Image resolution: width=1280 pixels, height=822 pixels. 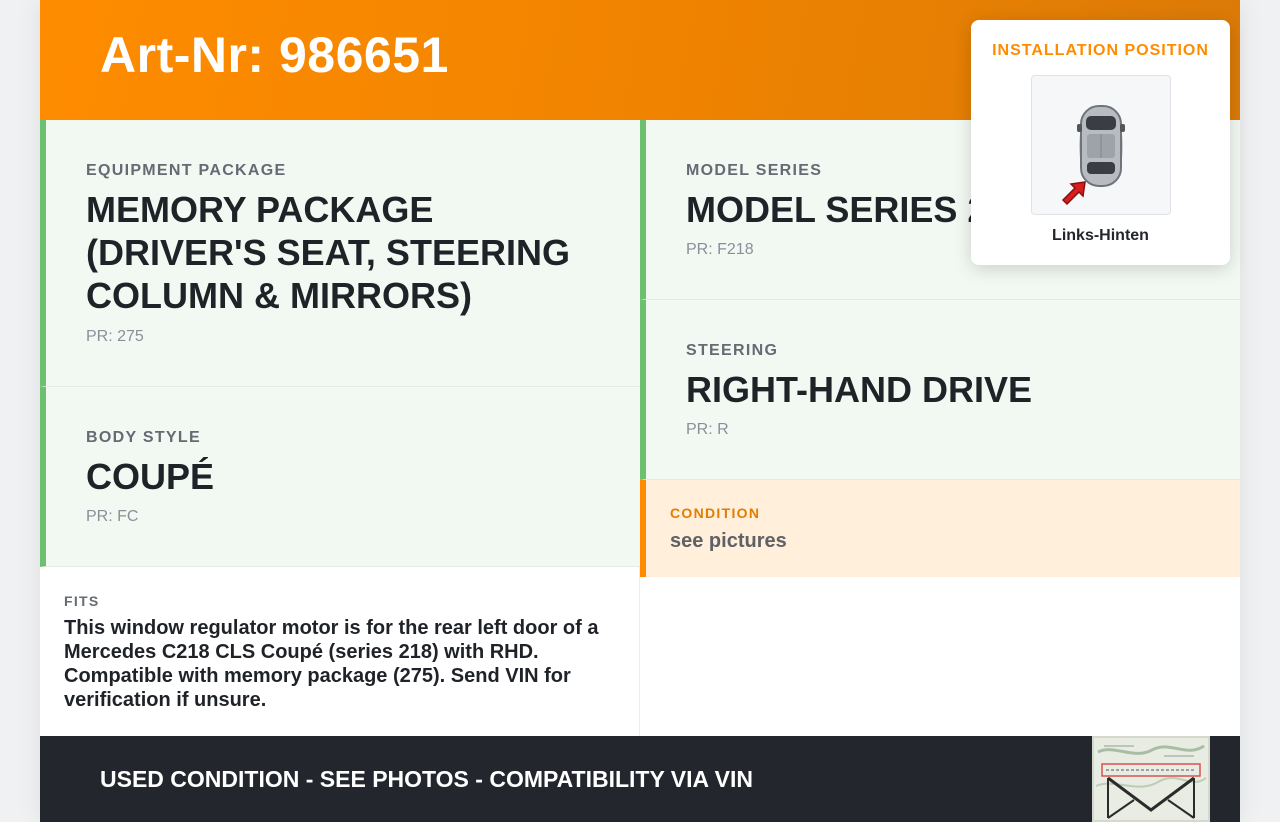 What do you see at coordinates (1100, 50) in the screenshot?
I see `installation-position-title: INSTALLATION POSITION` at bounding box center [1100, 50].